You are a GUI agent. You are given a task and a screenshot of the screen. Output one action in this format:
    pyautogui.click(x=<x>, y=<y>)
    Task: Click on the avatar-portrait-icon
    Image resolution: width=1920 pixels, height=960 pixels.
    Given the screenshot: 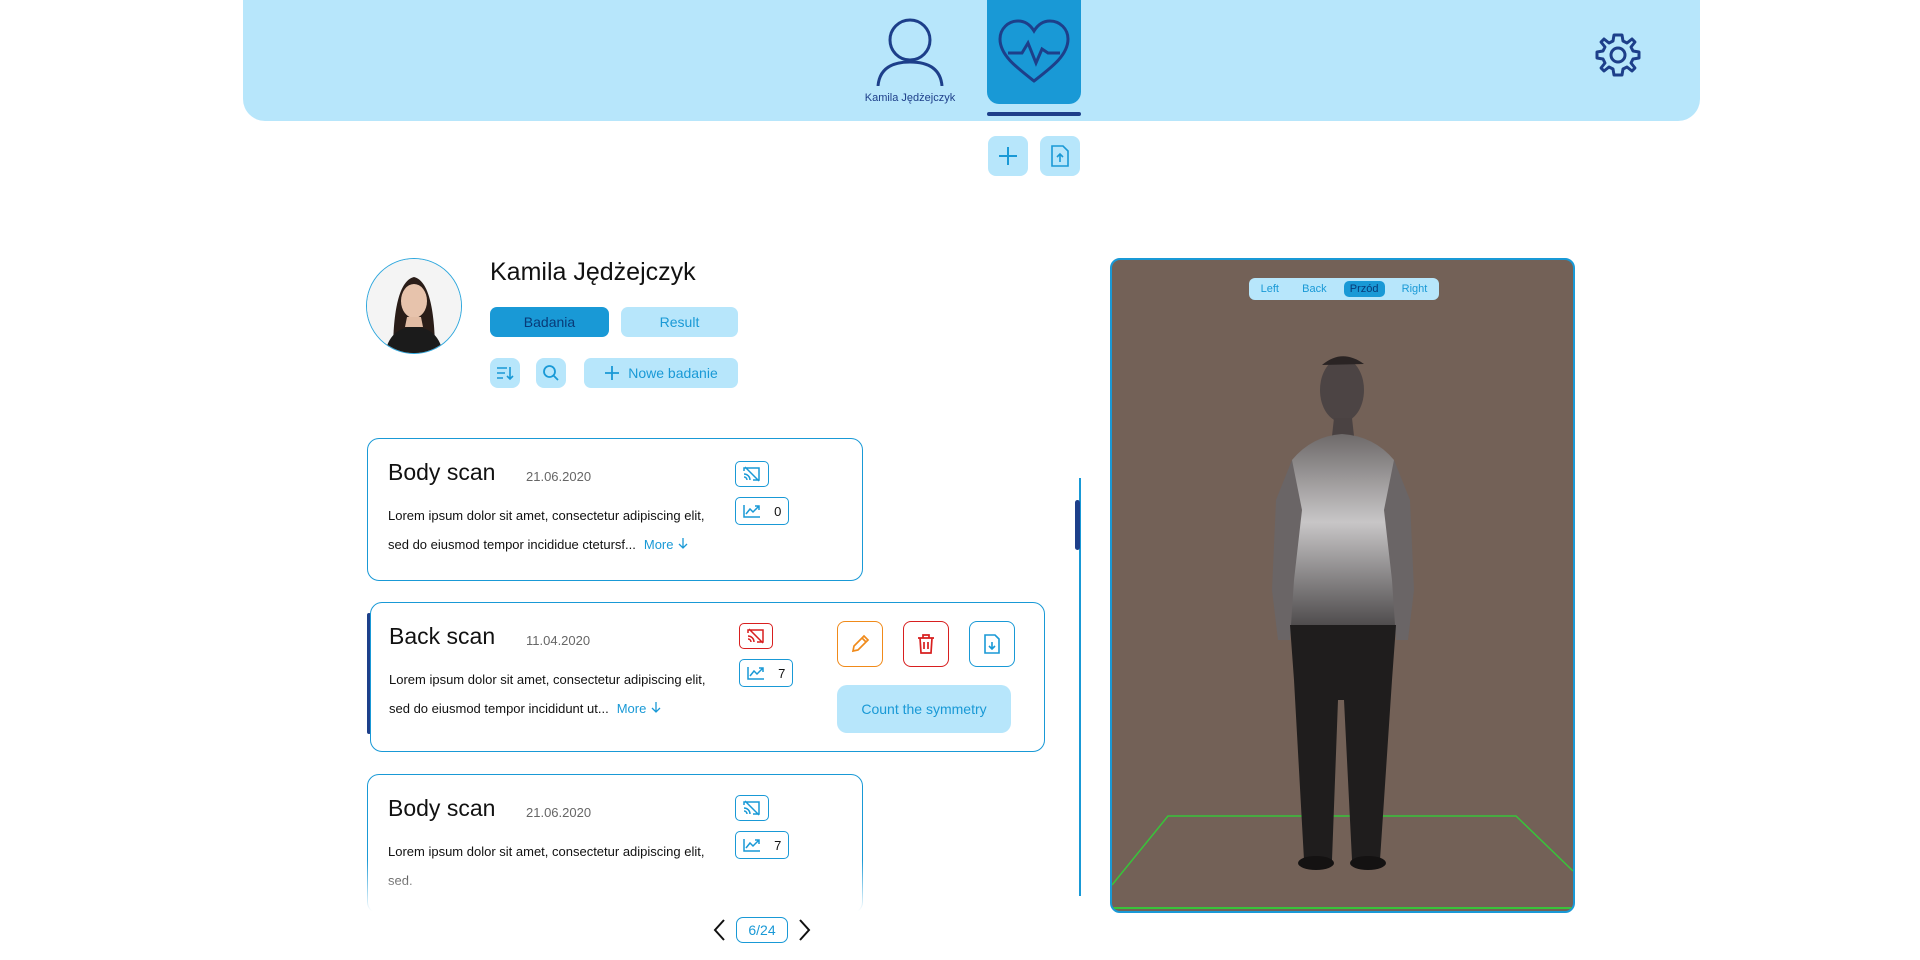 What is the action you would take?
    pyautogui.click(x=414, y=306)
    